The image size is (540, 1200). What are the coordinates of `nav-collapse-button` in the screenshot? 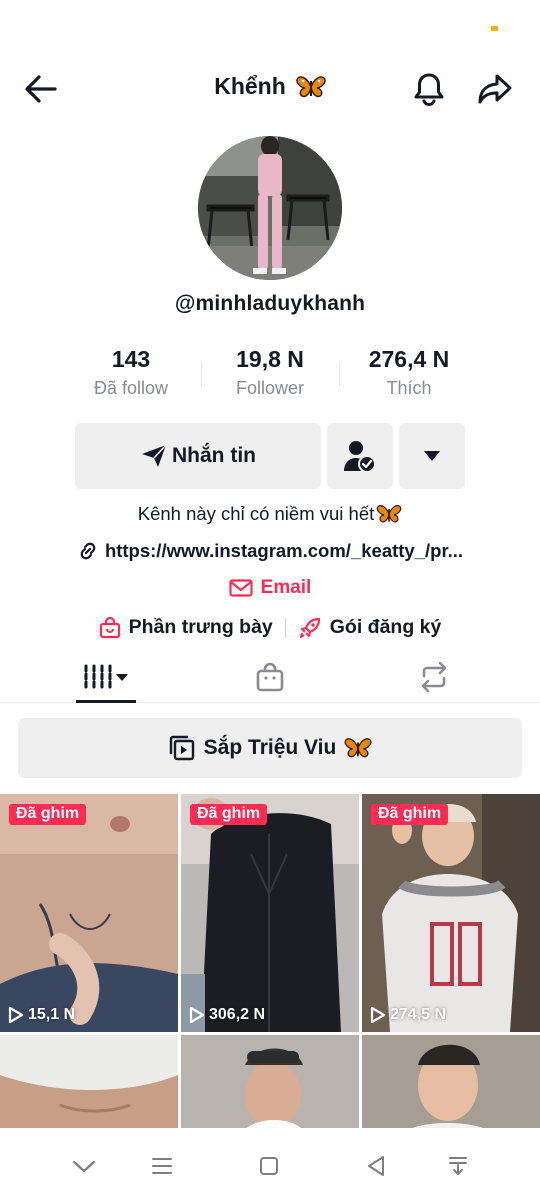 It's located at (84, 1166).